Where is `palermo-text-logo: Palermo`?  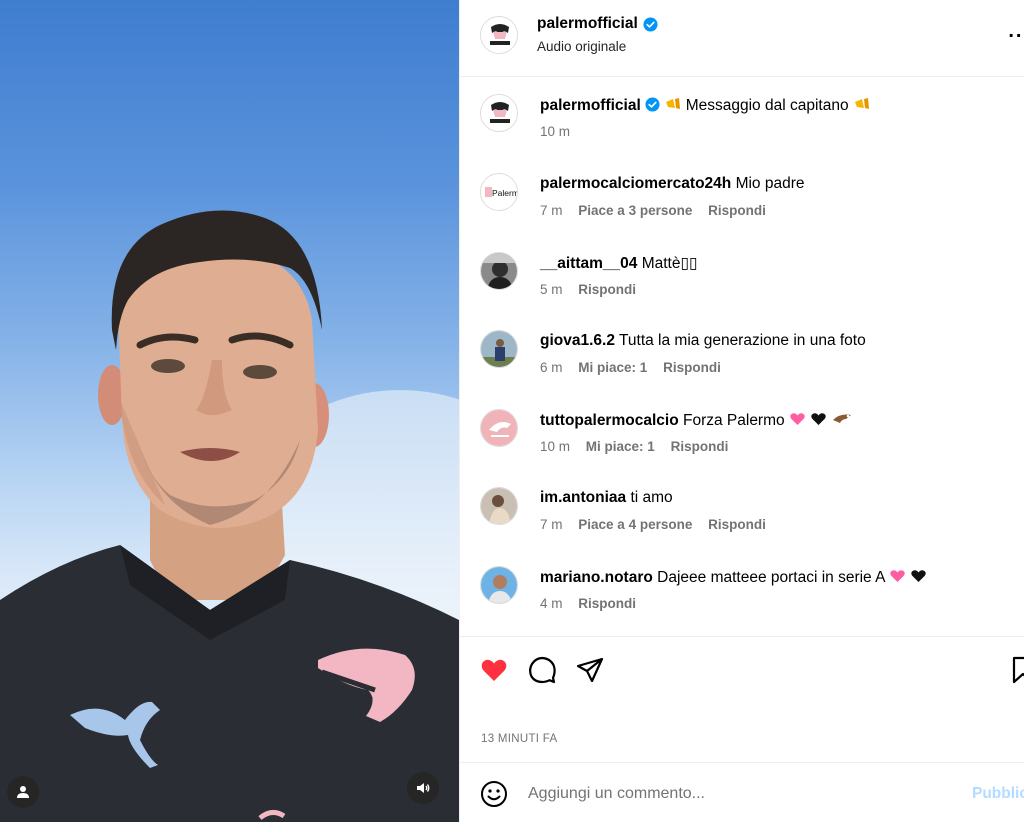
palermo-text-logo: Palermo is located at coordinates (499, 192).